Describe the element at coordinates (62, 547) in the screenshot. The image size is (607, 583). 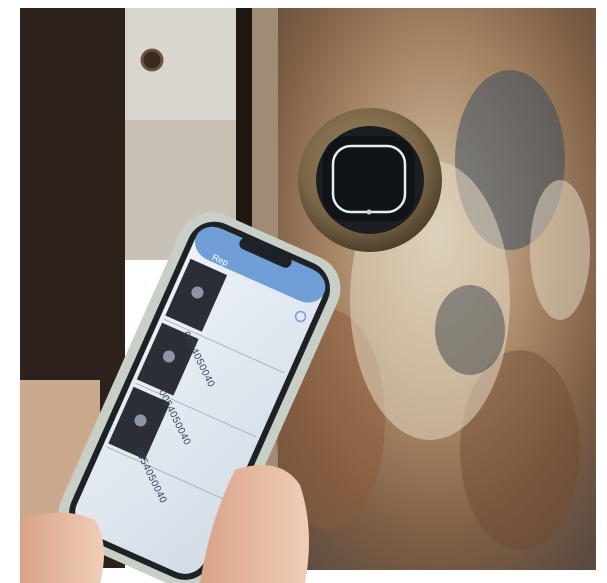
I see `hand-thumb` at that location.